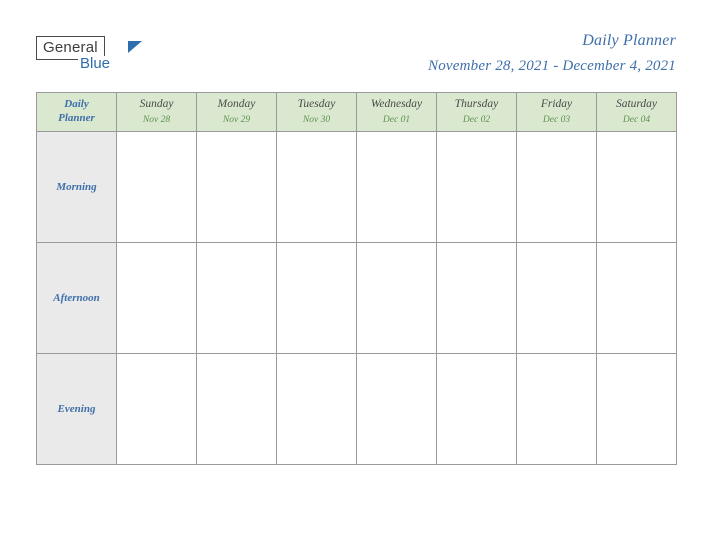 The height and width of the screenshot is (550, 712). Describe the element at coordinates (236, 187) in the screenshot. I see `cell-morning-monday` at that location.